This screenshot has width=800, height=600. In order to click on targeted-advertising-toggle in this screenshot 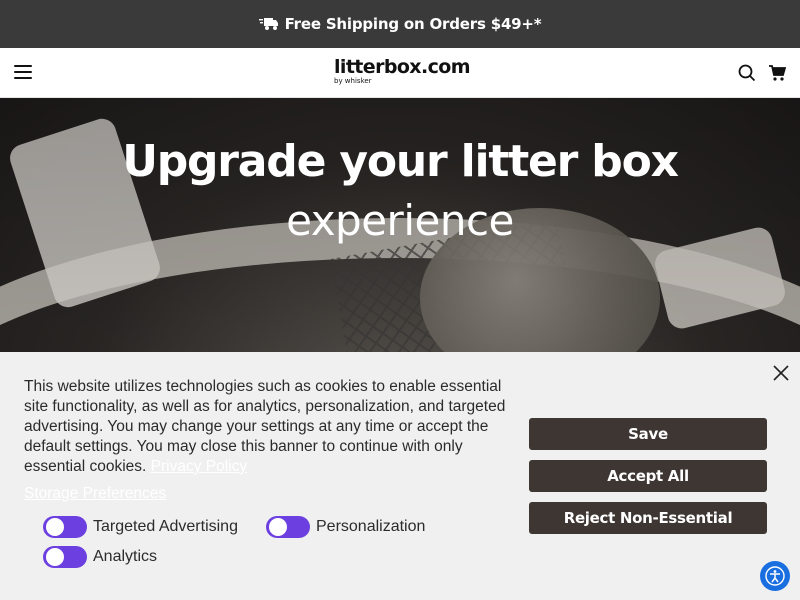, I will do `click(65, 527)`.